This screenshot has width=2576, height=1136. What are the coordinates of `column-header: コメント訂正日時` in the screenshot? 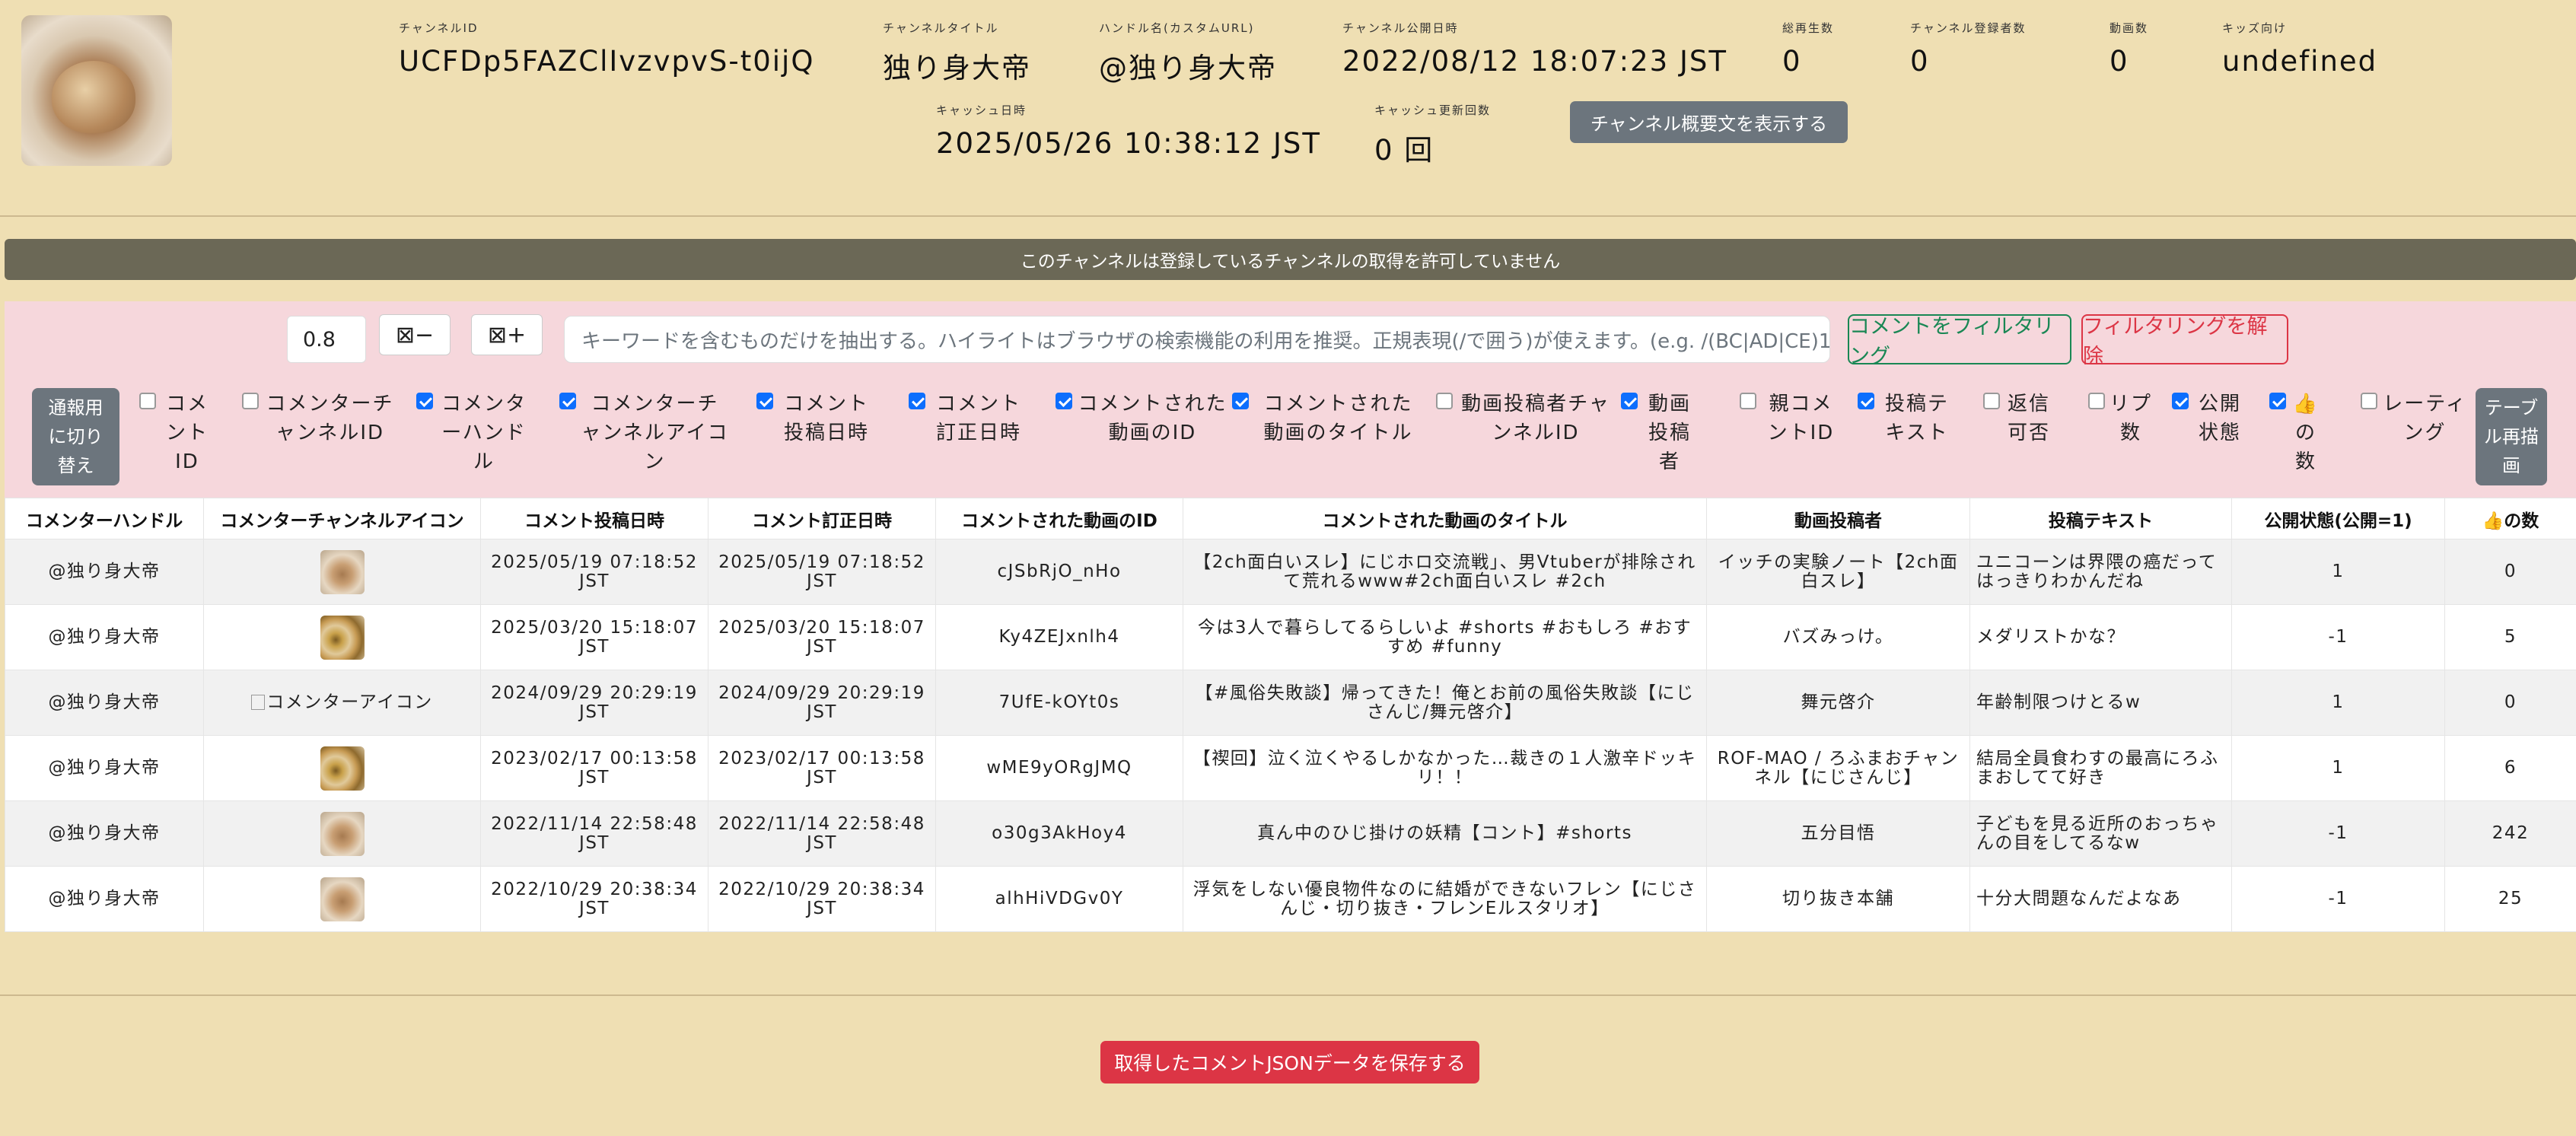 It's located at (822, 519).